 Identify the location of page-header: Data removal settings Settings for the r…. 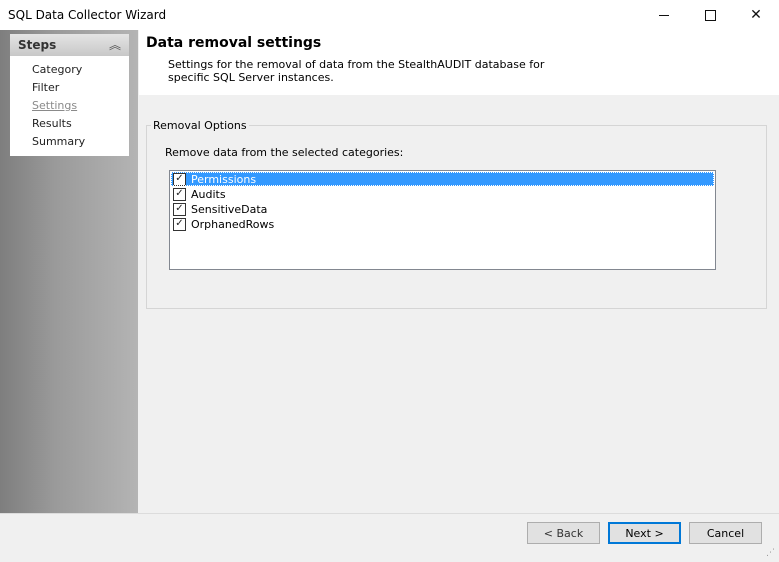
(459, 62).